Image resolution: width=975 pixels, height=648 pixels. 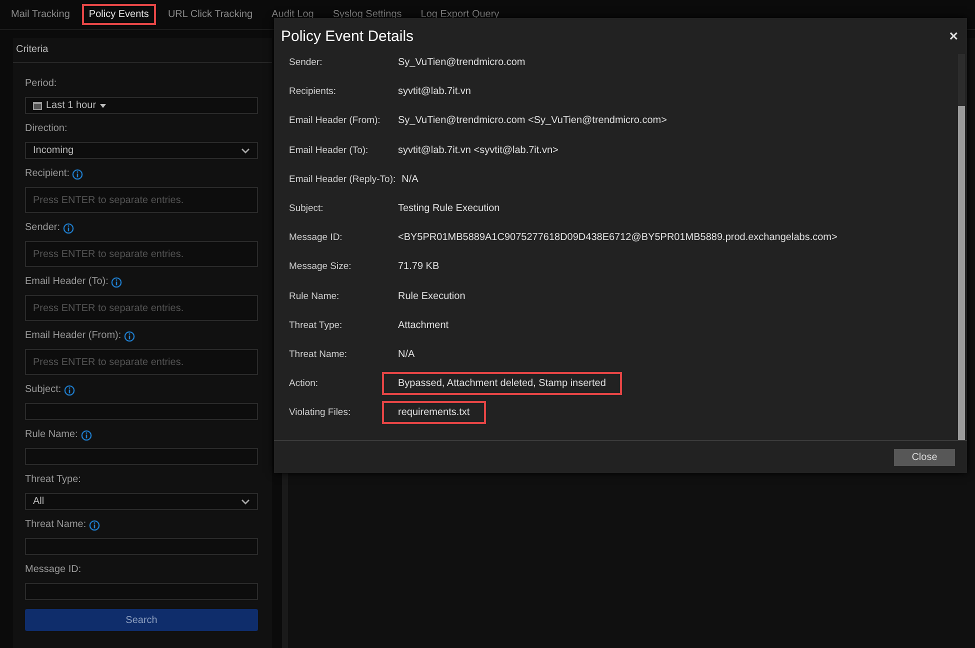 What do you see at coordinates (320, 266) in the screenshot?
I see `detail-label: Message Size:` at bounding box center [320, 266].